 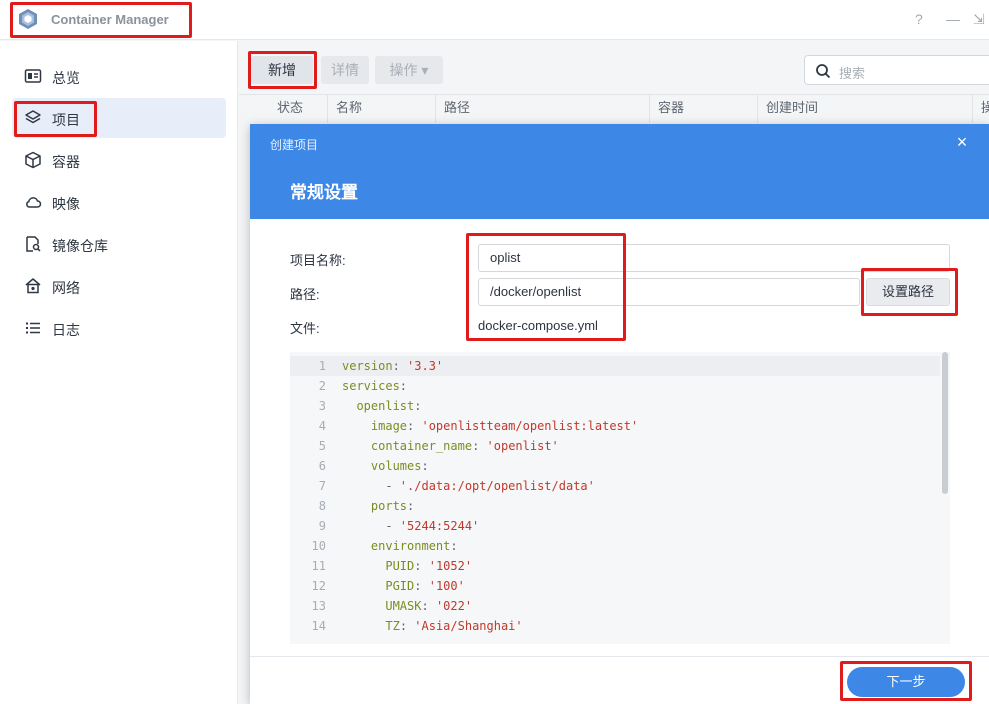 What do you see at coordinates (119, 202) in the screenshot?
I see `sidebar-item-image: 映像` at bounding box center [119, 202].